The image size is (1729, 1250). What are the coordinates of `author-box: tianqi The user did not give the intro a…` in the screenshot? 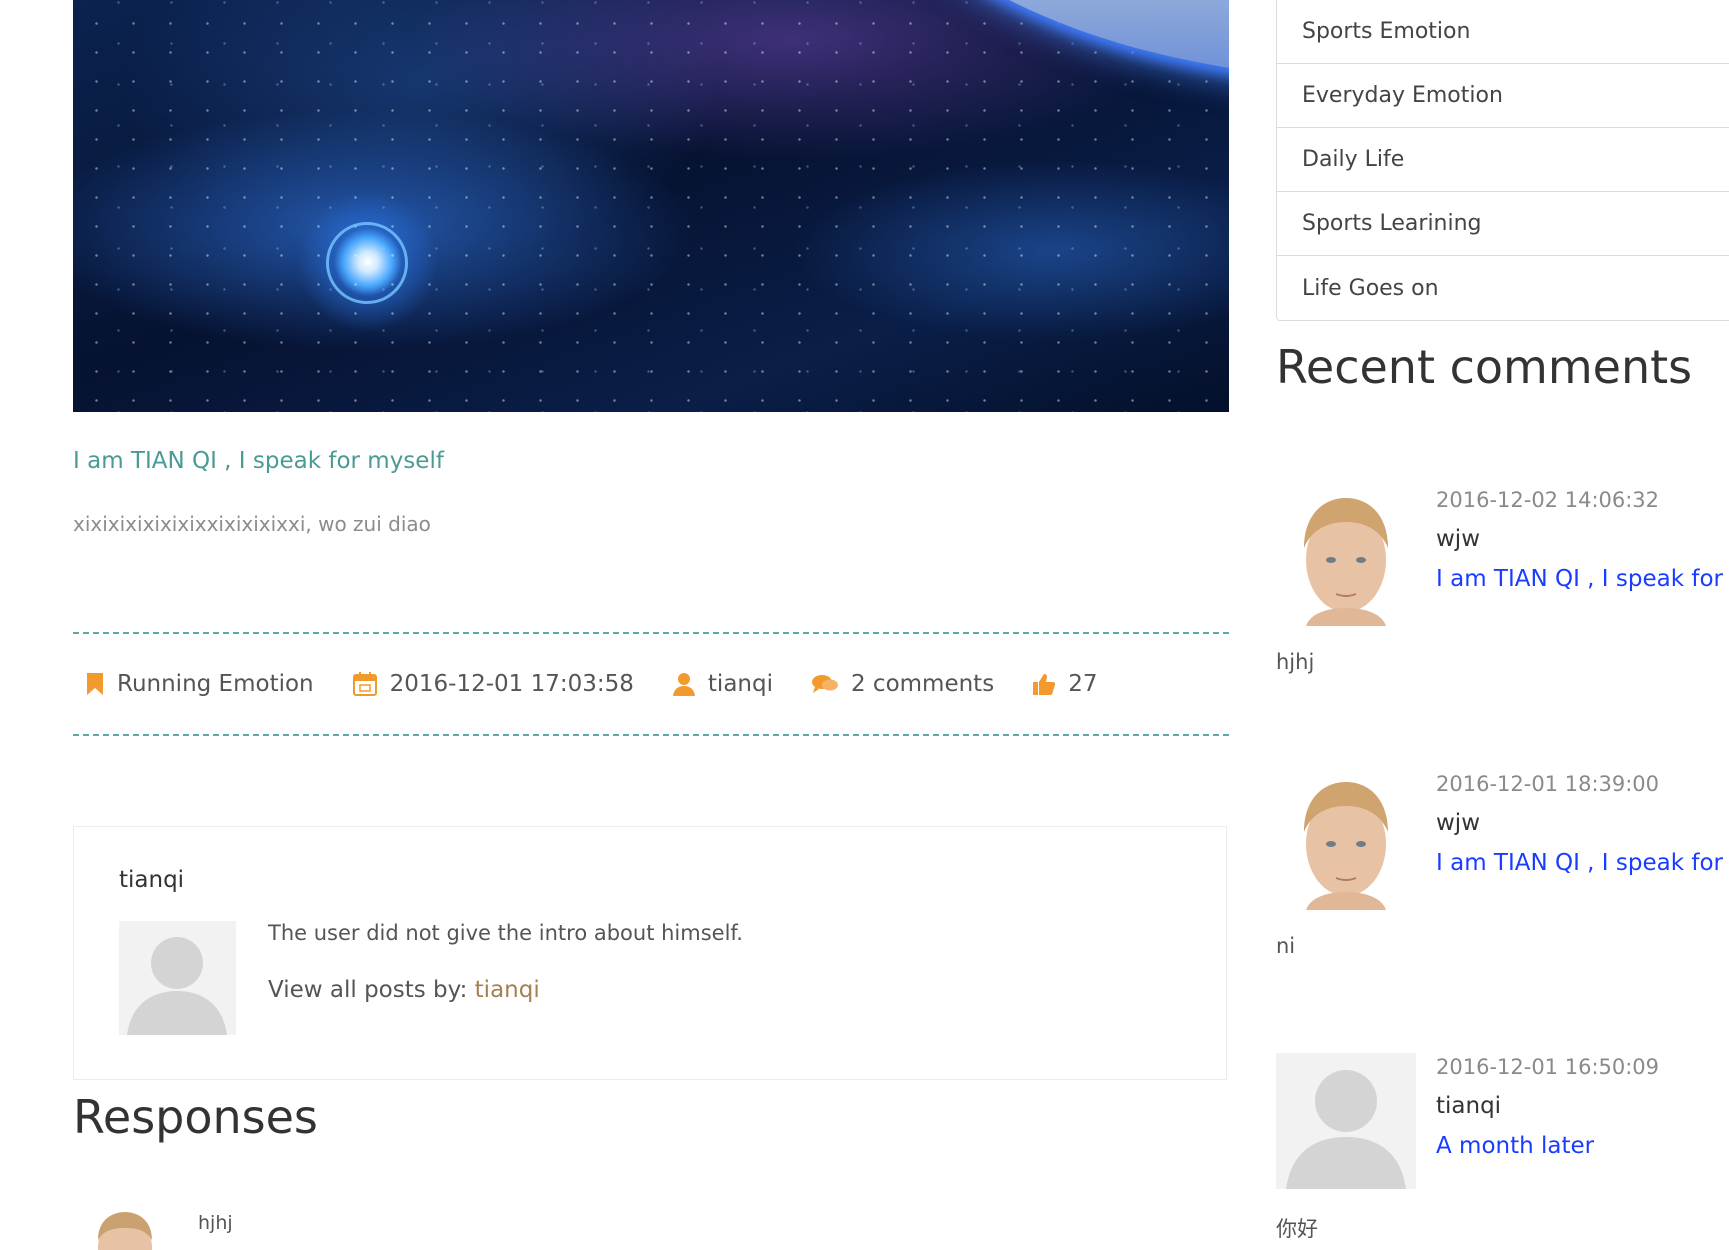 It's located at (650, 953).